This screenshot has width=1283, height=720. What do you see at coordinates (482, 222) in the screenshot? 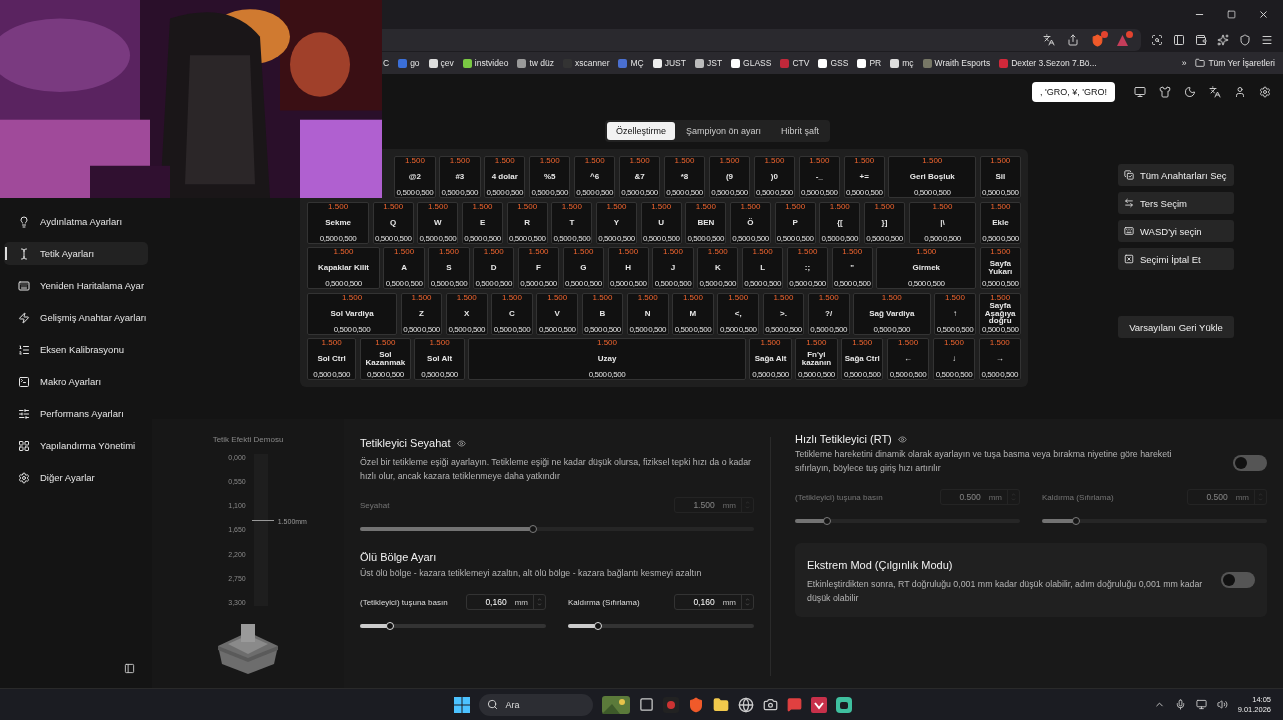
I see `key: 1.500 E 0,5000,500` at bounding box center [482, 222].